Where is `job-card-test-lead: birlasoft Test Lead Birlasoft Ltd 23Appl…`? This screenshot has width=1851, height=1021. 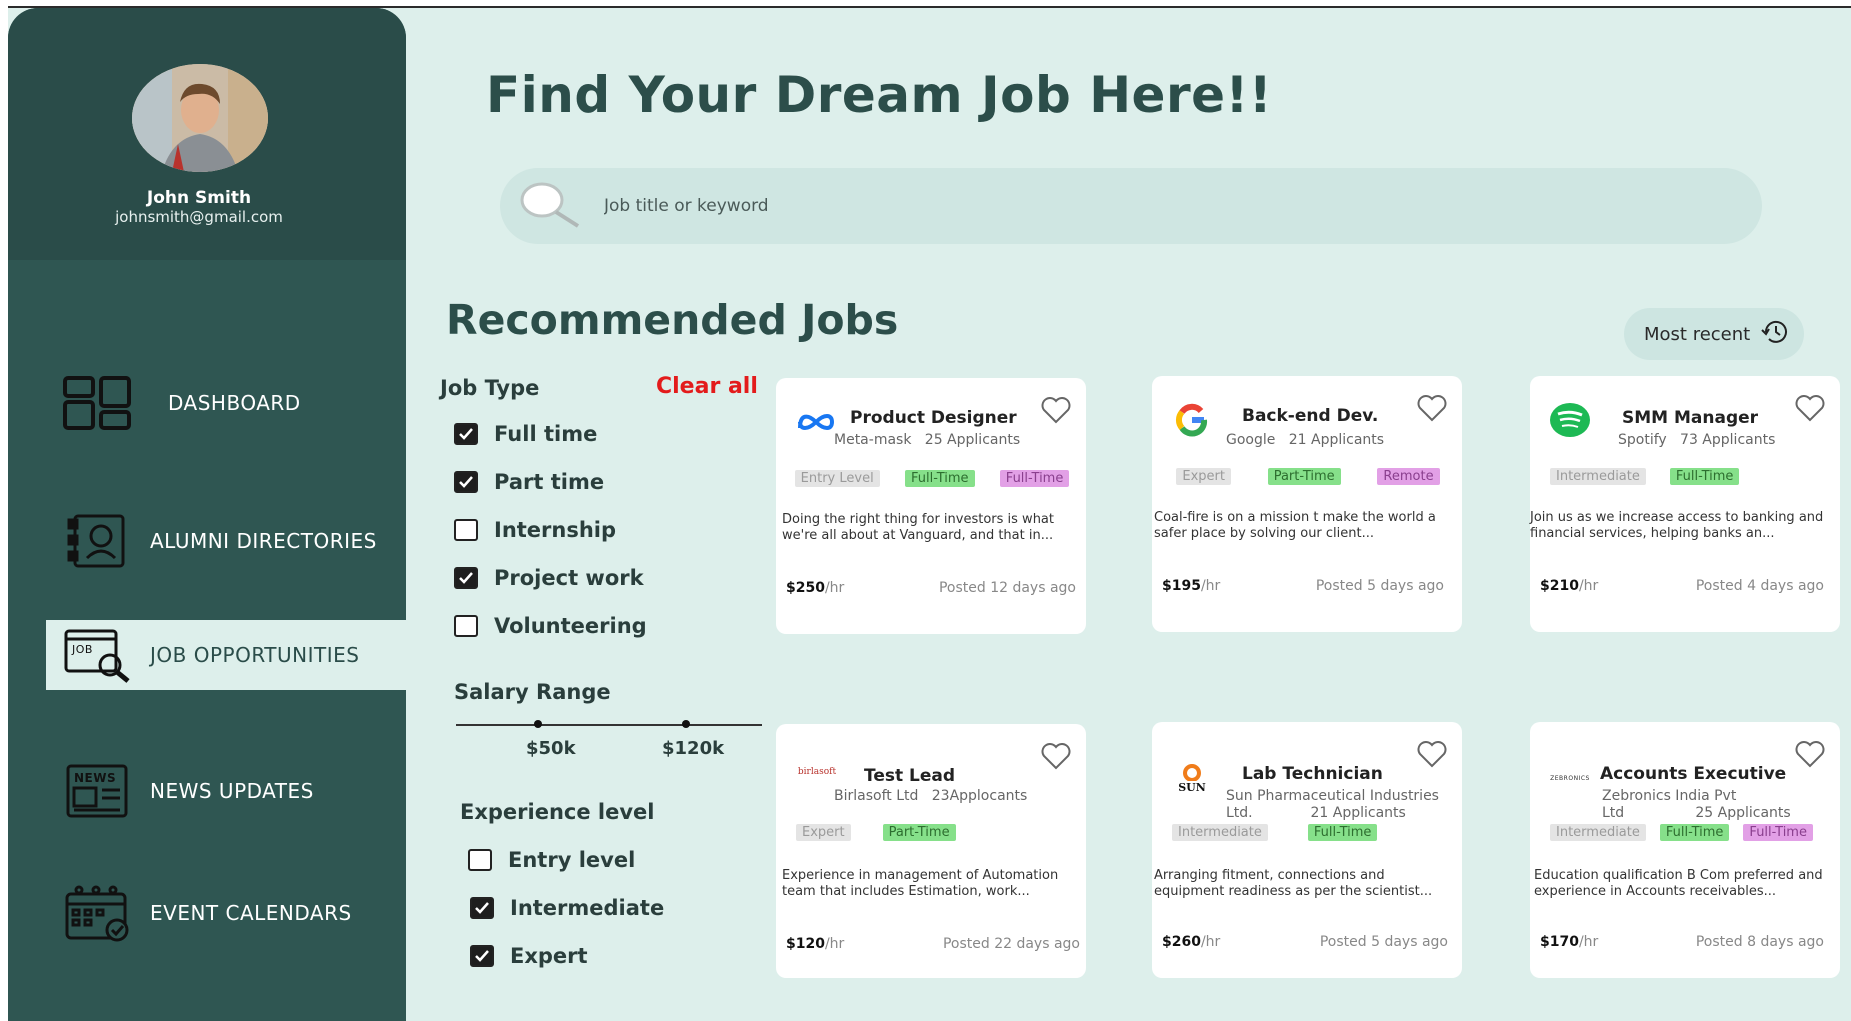
job-card-test-lead: birlasoft Test Lead Birlasoft Ltd 23Appl… is located at coordinates (931, 851).